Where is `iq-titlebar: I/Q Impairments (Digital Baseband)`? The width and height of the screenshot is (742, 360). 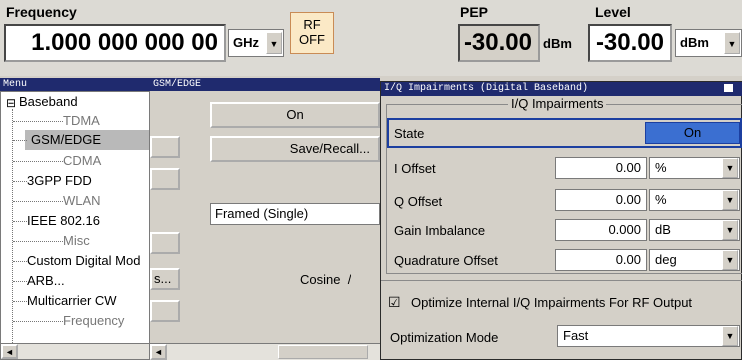
iq-titlebar: I/Q Impairments (Digital Baseband) is located at coordinates (561, 89).